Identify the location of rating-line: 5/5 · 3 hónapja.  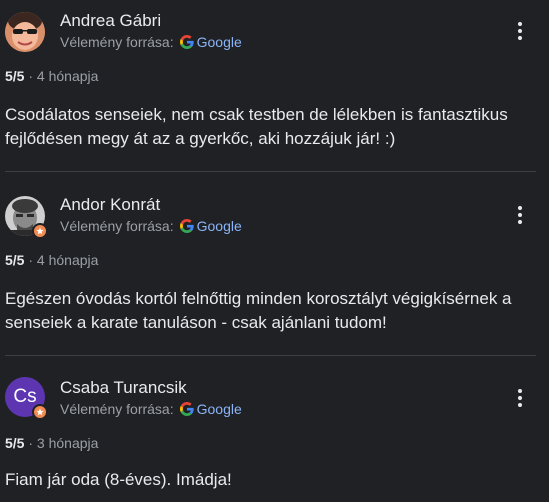
(51, 443).